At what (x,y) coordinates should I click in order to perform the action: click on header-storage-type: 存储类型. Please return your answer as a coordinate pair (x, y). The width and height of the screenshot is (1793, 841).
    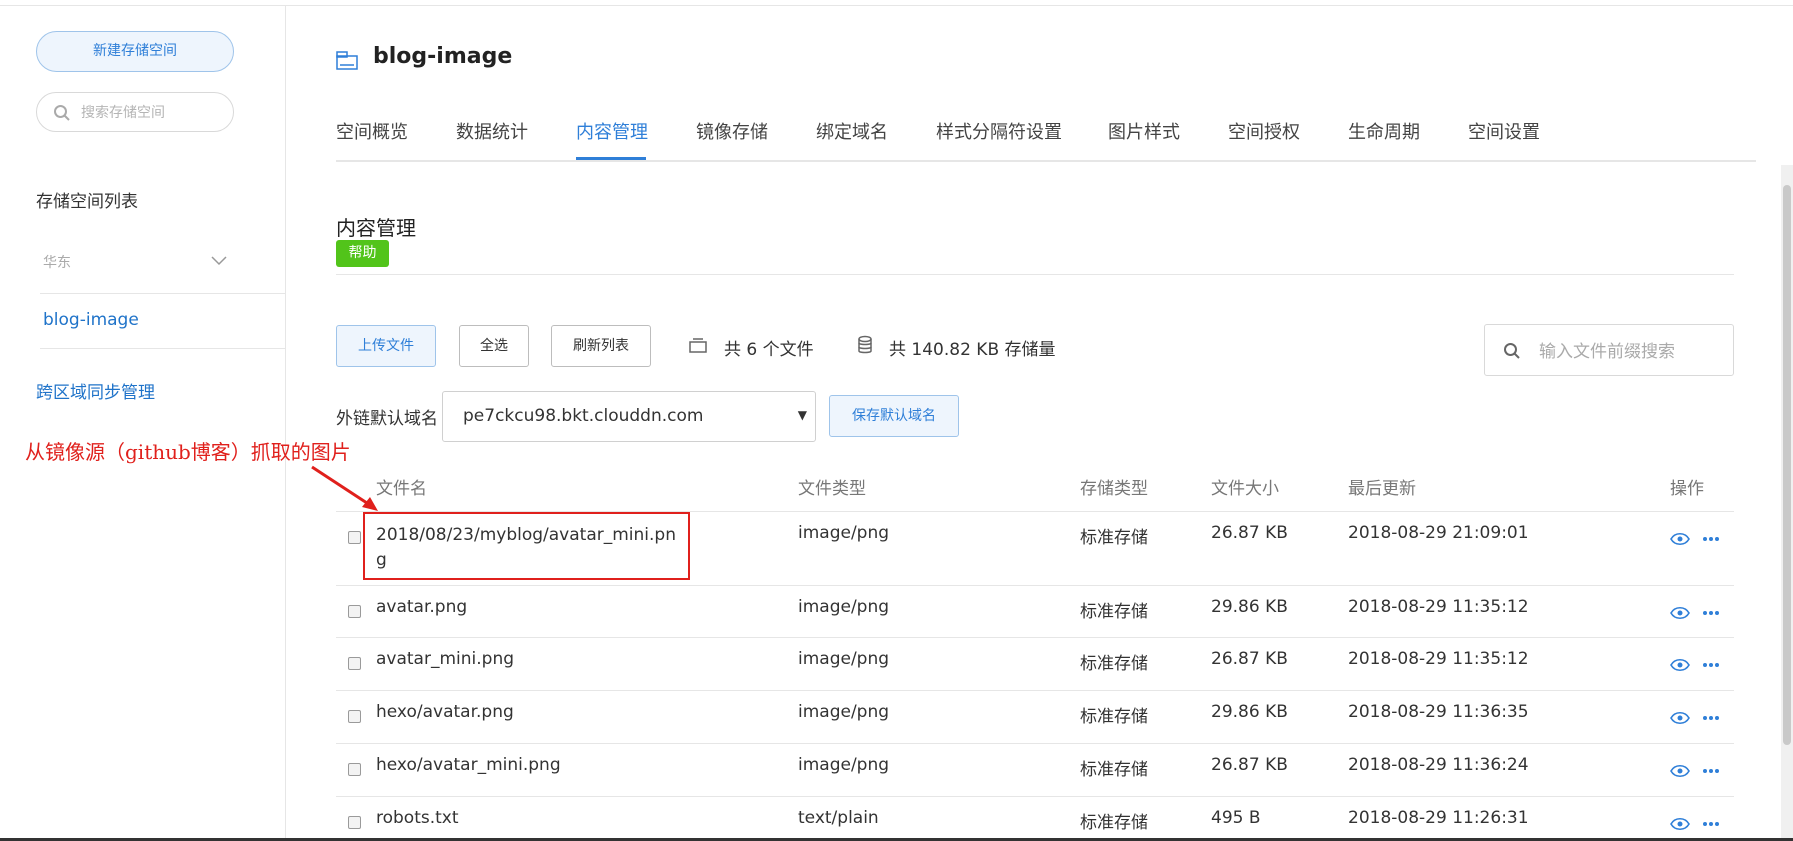
    Looking at the image, I should click on (1114, 489).